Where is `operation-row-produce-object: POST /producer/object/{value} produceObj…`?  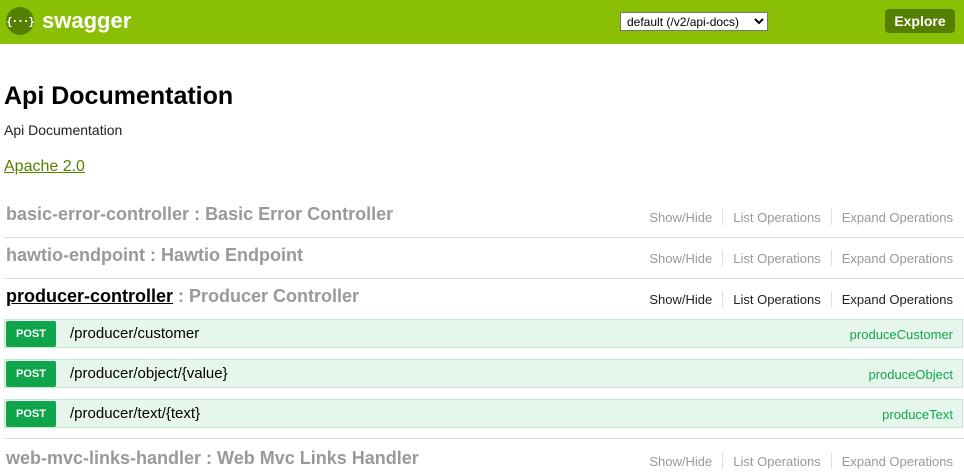
operation-row-produce-object: POST /producer/object/{value} produceObj… is located at coordinates (483, 373).